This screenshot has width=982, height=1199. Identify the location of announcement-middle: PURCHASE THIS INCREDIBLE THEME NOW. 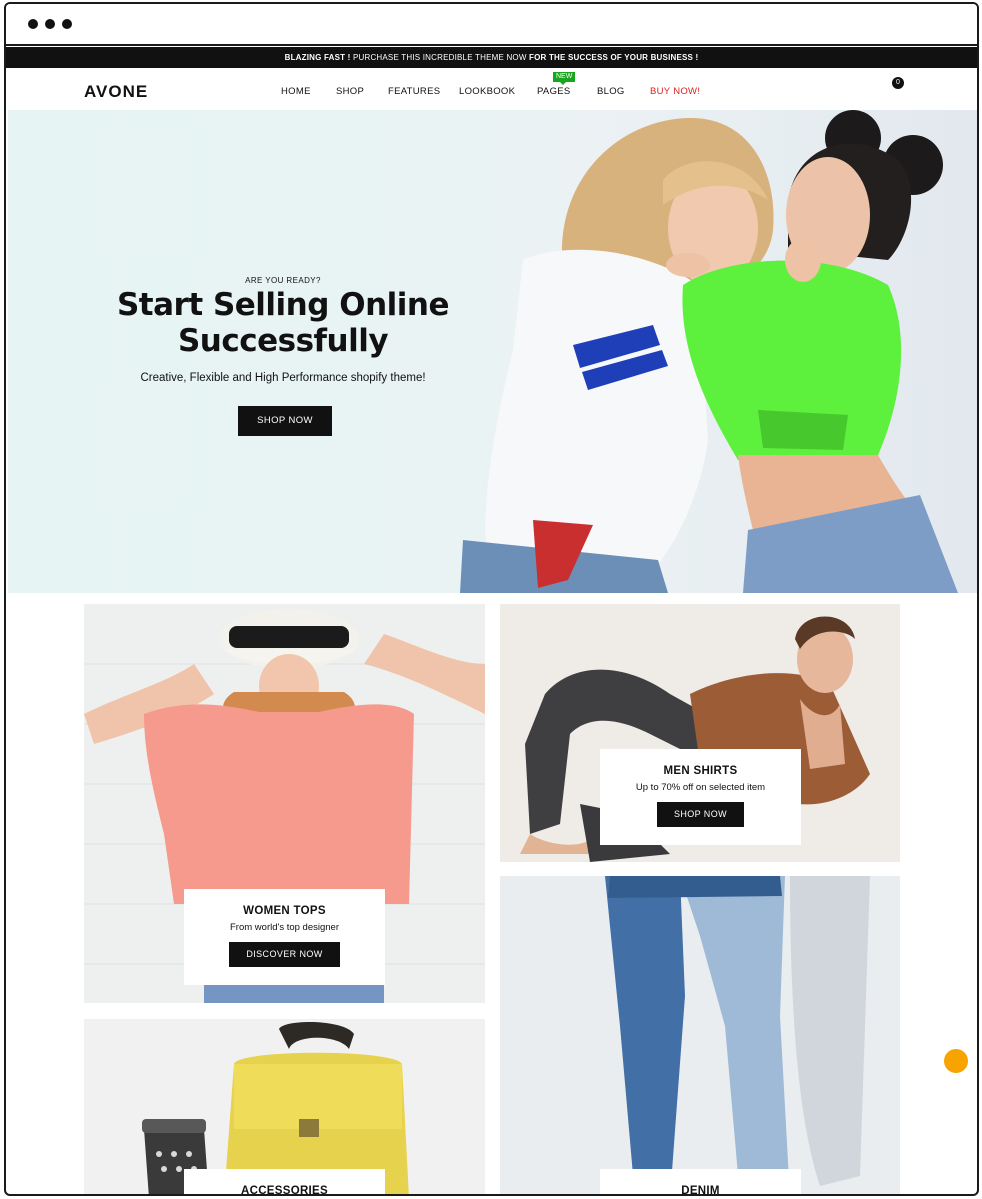
(439, 57).